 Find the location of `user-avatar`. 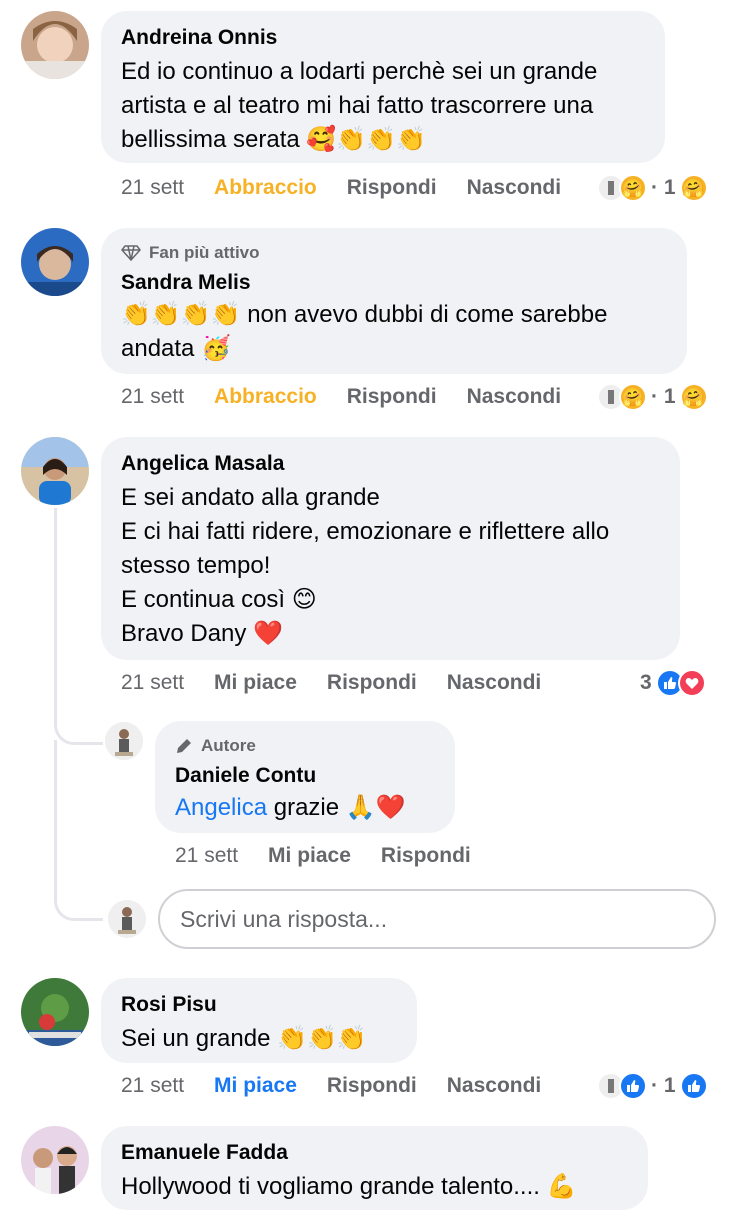

user-avatar is located at coordinates (127, 919).